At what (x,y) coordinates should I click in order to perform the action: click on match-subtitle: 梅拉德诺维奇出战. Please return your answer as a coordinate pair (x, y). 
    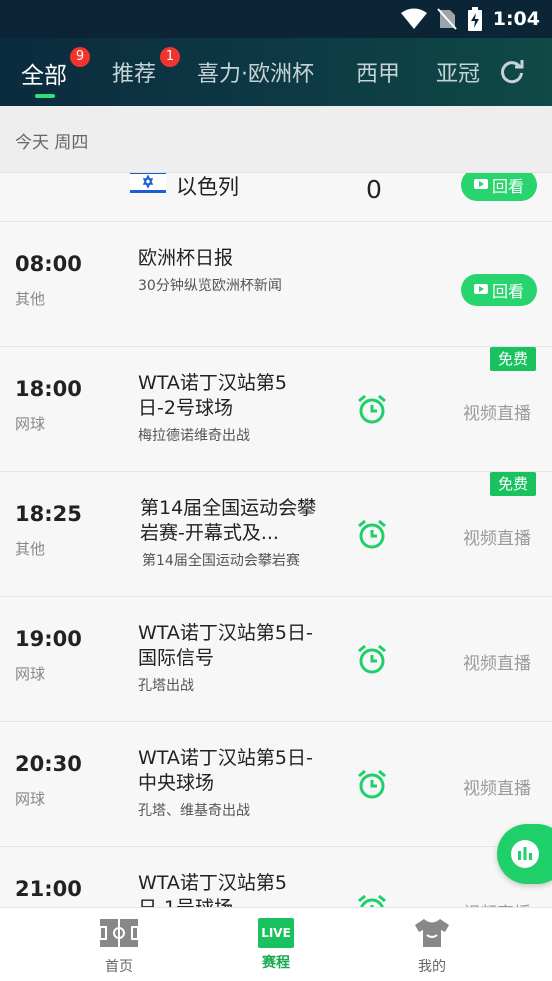
    Looking at the image, I should click on (194, 436).